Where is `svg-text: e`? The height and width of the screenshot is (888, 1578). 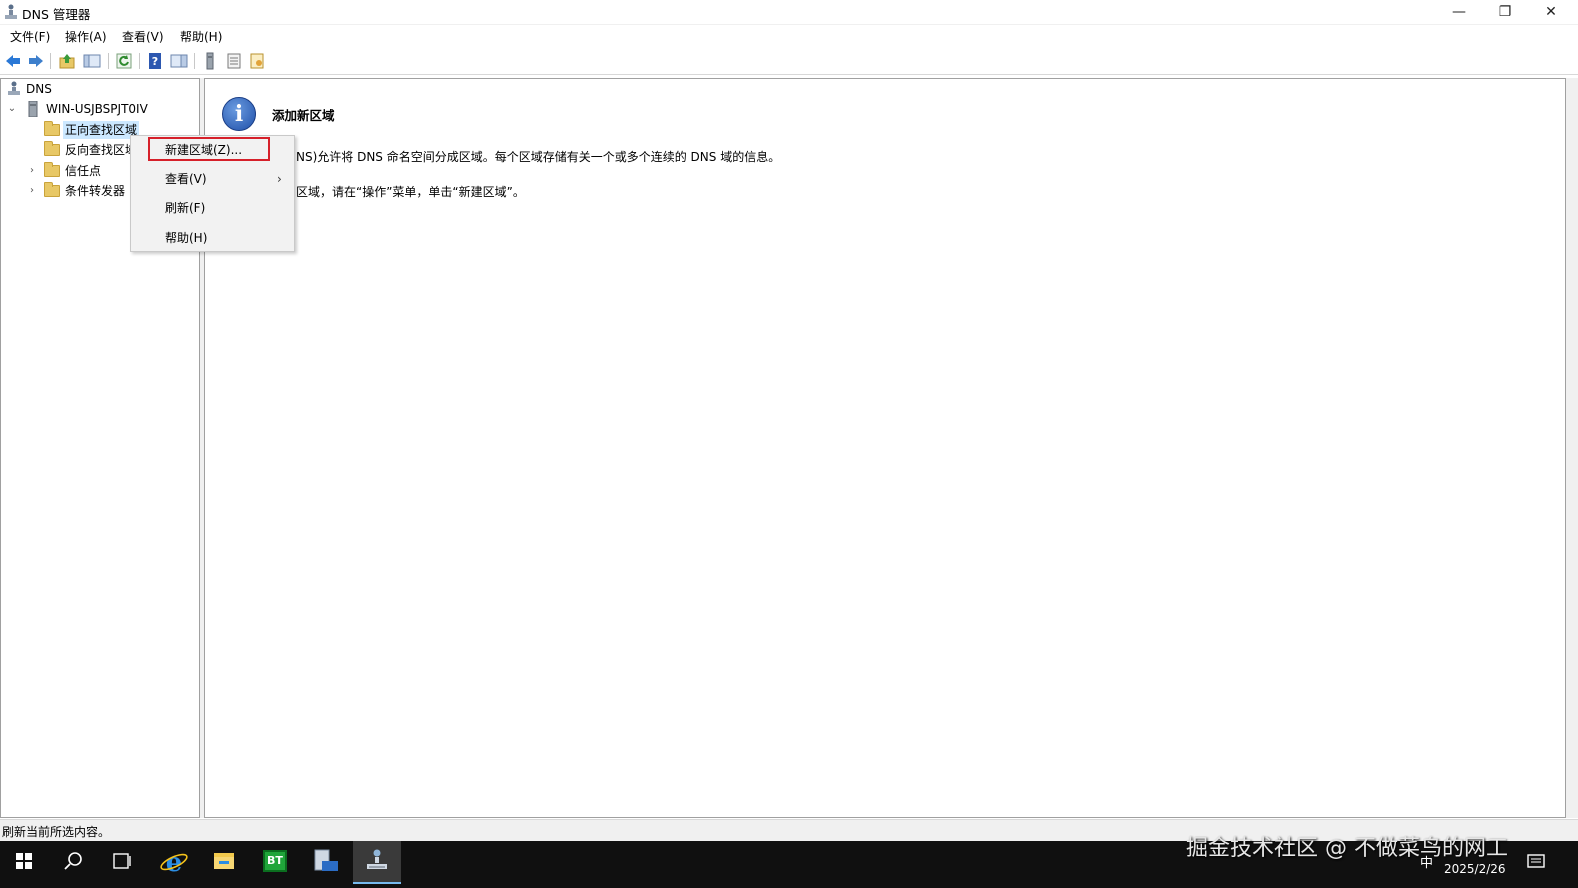 svg-text: e is located at coordinates (174, 863).